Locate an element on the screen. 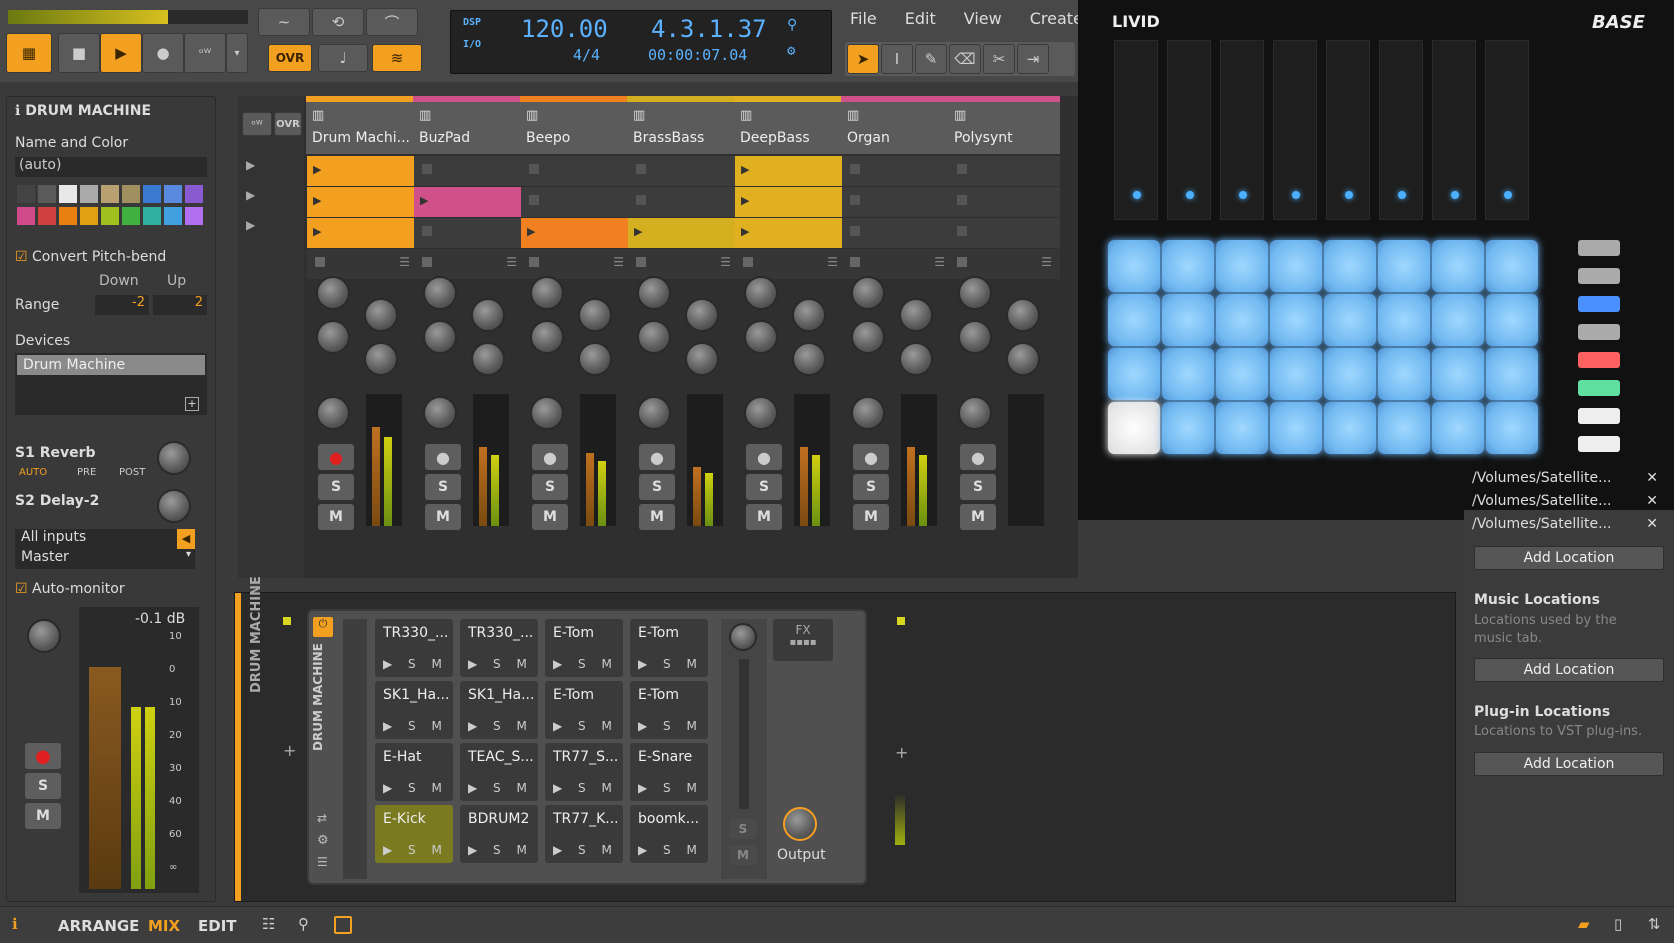 This screenshot has height=943, width=1674. mixer-toggle-icon: ⇅ is located at coordinates (1654, 924).